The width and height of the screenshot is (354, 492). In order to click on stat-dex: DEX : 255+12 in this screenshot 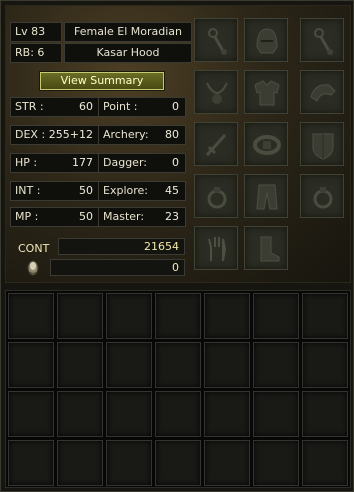, I will do `click(55, 135)`.